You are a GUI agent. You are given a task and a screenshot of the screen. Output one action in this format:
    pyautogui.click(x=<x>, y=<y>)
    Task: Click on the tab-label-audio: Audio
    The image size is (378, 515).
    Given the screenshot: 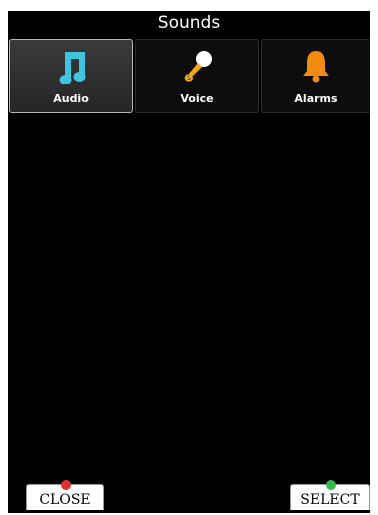 What is the action you would take?
    pyautogui.click(x=71, y=98)
    